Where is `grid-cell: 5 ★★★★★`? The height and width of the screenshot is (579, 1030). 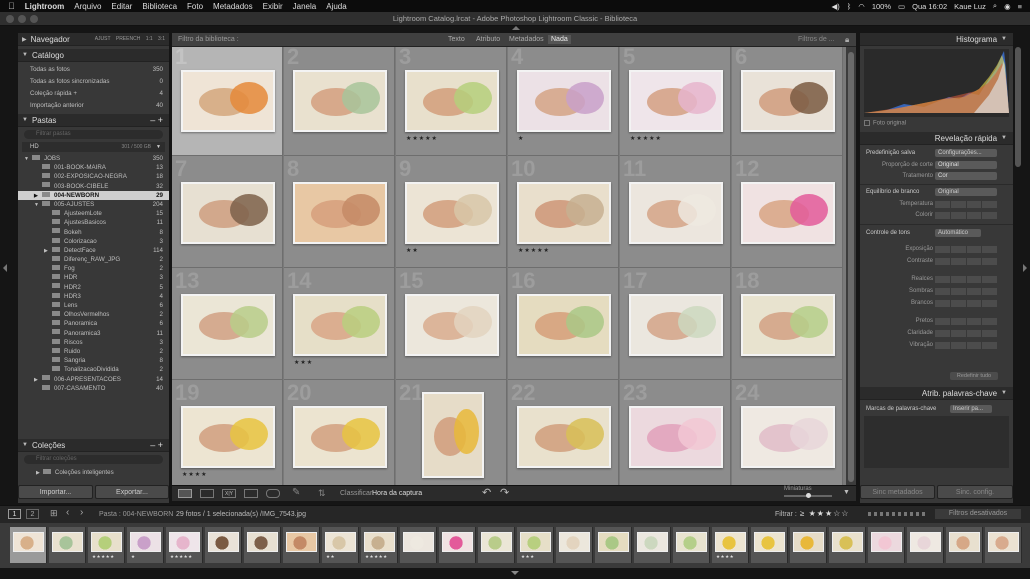 grid-cell: 5 ★★★★★ is located at coordinates (675, 101).